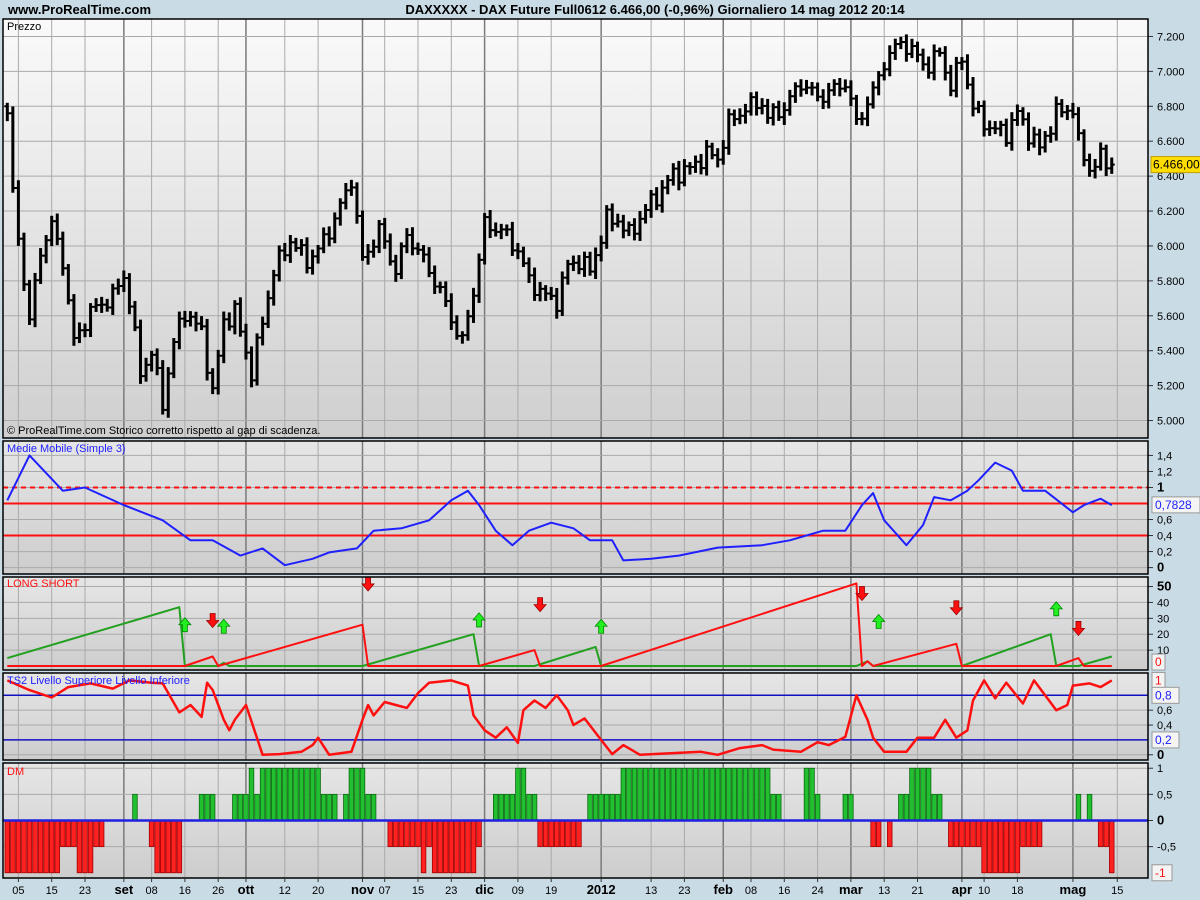  What do you see at coordinates (418, 891) in the screenshot?
I see `x-tick-label: 15` at bounding box center [418, 891].